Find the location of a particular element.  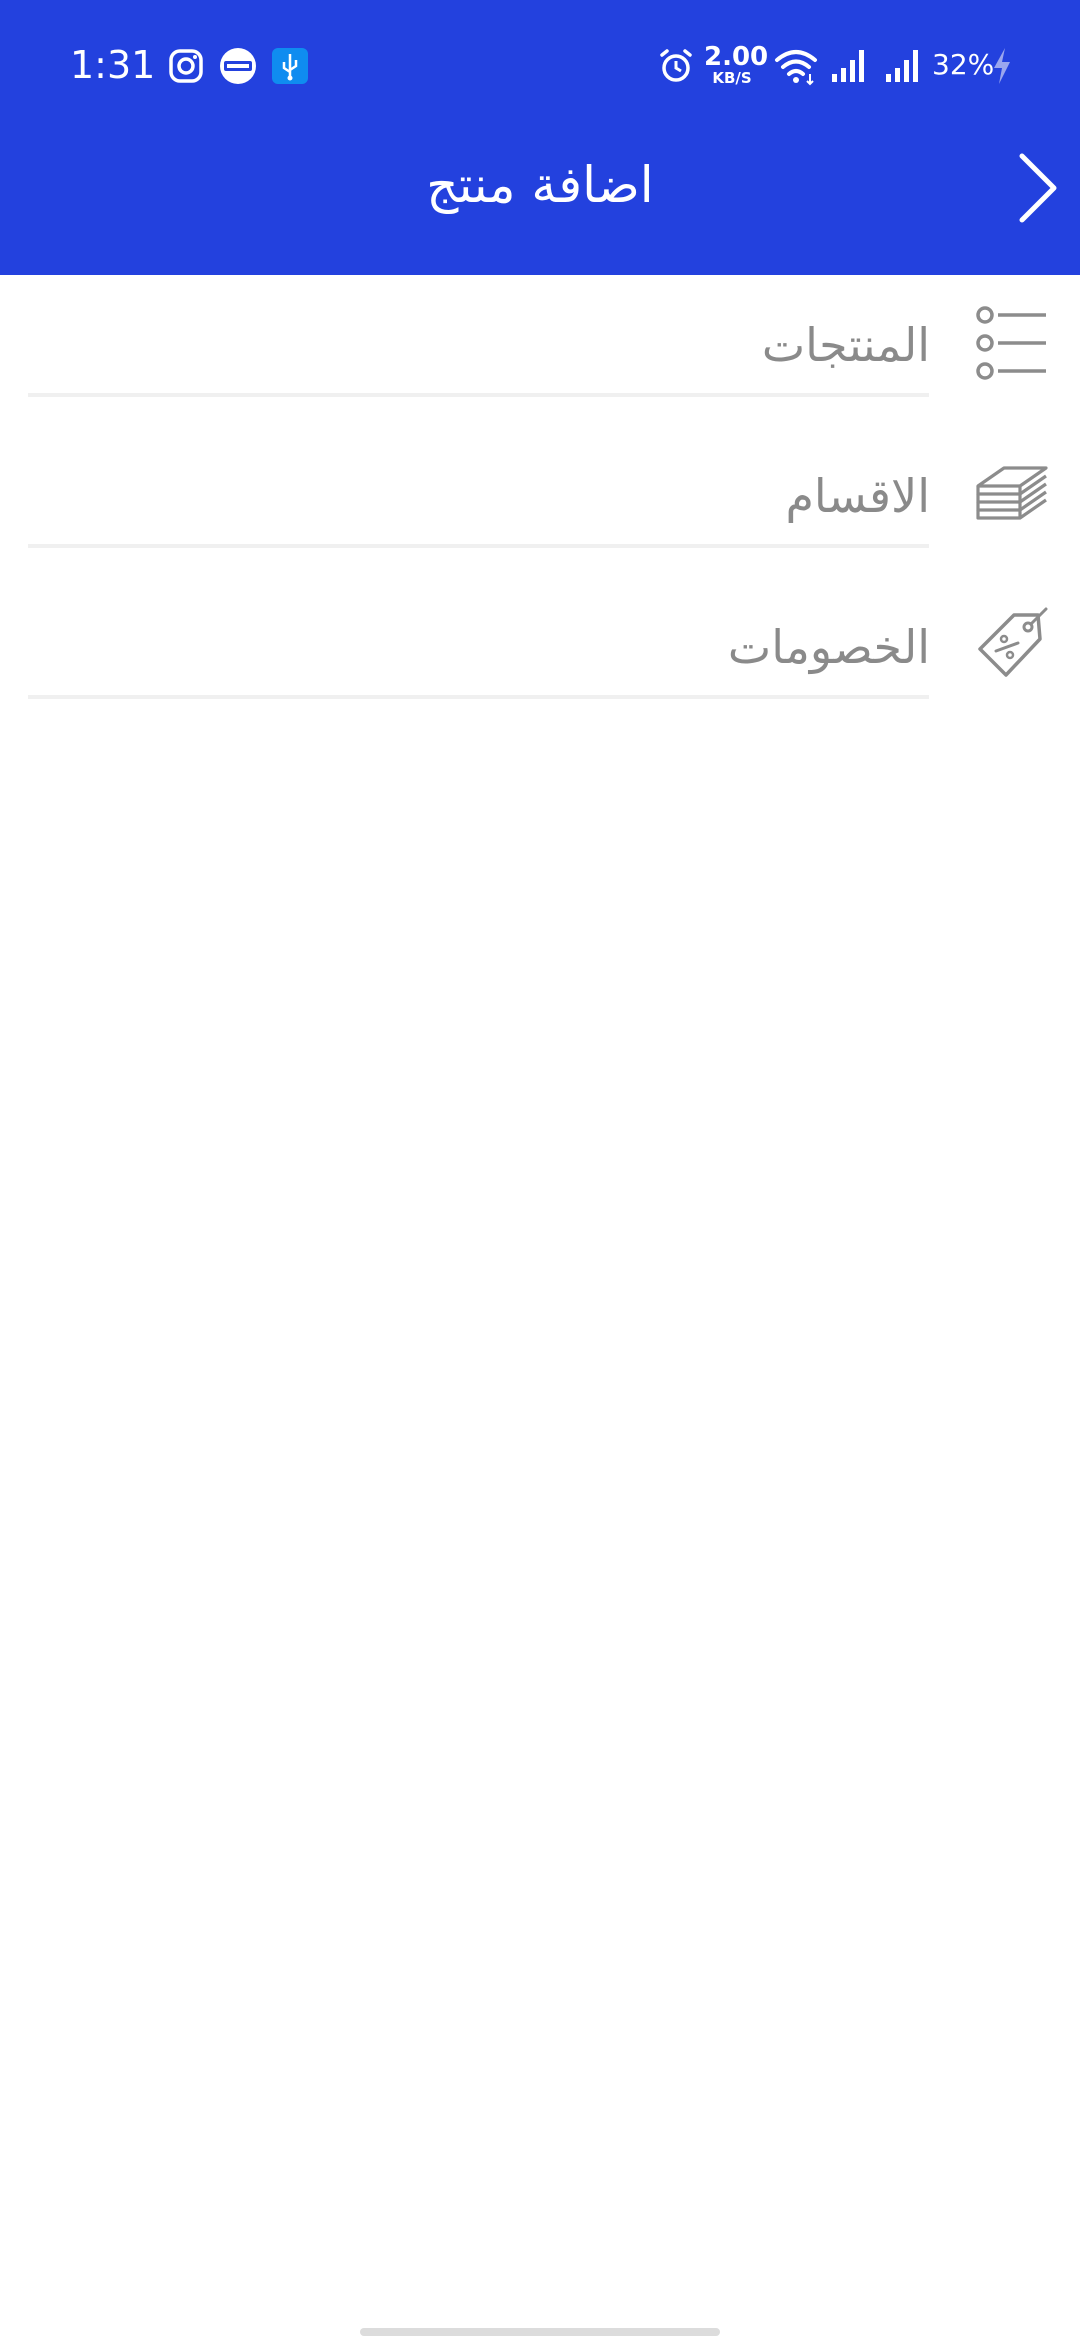

alarm-icon is located at coordinates (676, 65).